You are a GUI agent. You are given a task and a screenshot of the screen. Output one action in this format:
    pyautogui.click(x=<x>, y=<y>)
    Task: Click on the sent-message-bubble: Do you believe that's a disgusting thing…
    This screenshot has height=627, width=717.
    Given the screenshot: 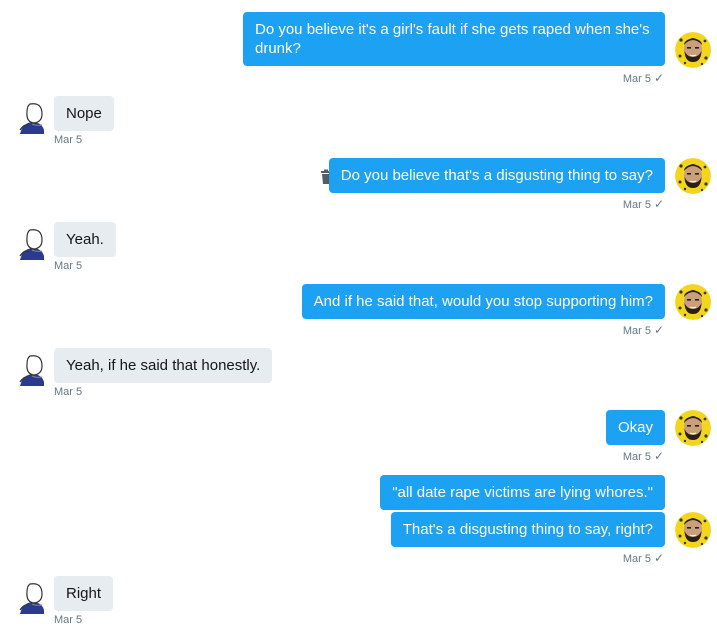 What is the action you would take?
    pyautogui.click(x=496, y=175)
    